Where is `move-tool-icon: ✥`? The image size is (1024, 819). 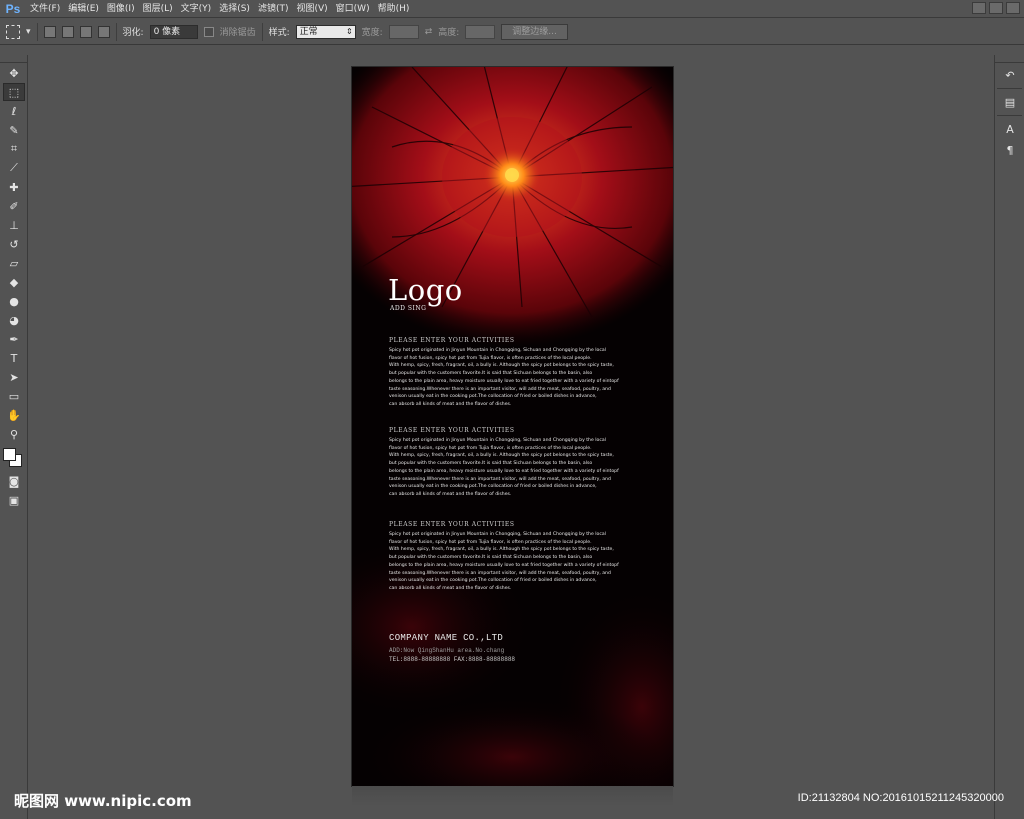 move-tool-icon: ✥ is located at coordinates (14, 73).